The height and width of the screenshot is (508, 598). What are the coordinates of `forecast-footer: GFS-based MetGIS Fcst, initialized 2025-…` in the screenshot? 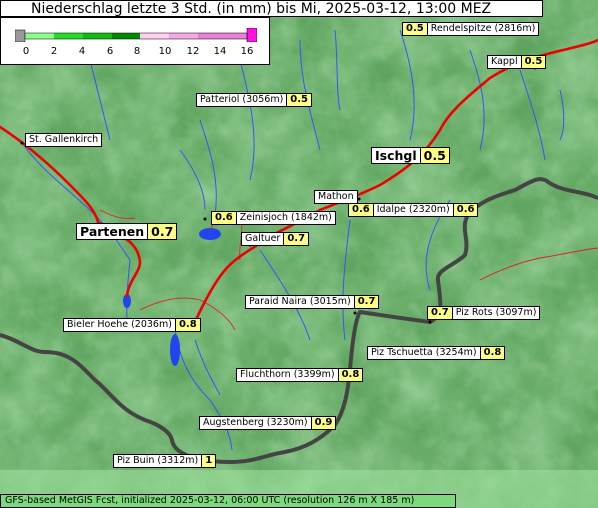 It's located at (228, 501).